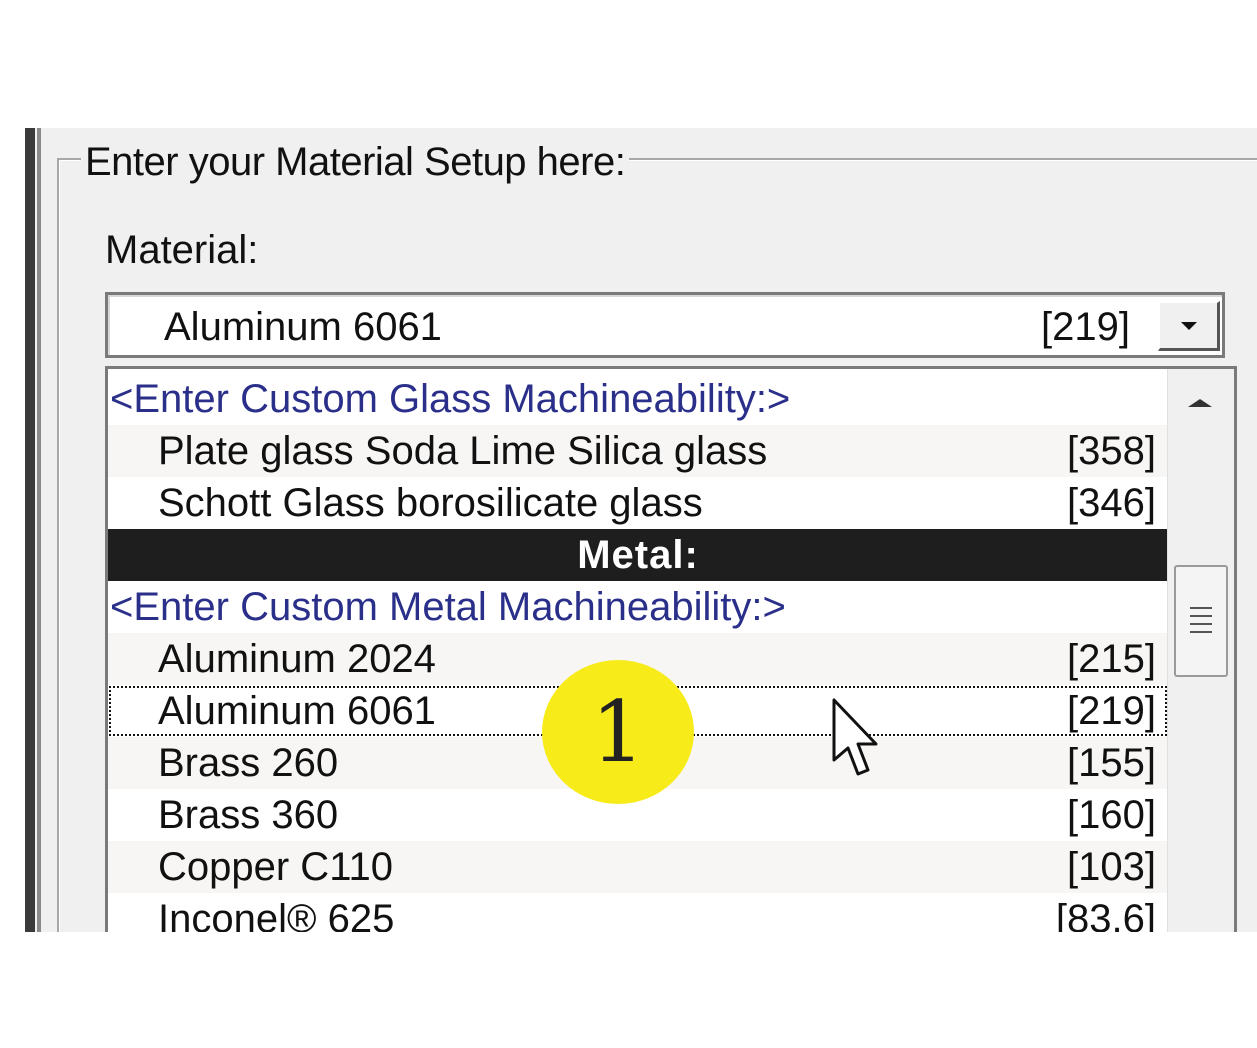 The image size is (1257, 1048). What do you see at coordinates (638, 867) in the screenshot?
I see `list-item: Copper C110 [103]` at bounding box center [638, 867].